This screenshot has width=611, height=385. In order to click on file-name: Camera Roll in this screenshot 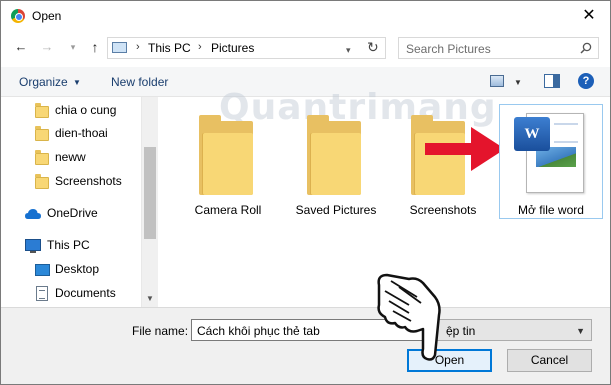, I will do `click(228, 210)`.